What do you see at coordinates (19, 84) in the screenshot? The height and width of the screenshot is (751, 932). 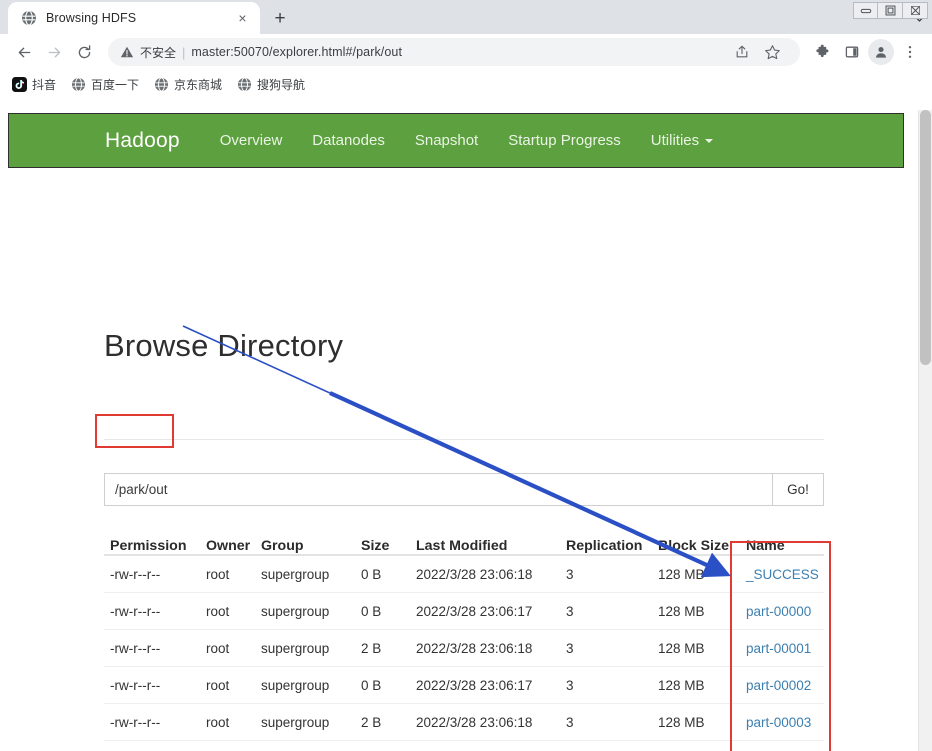 I see `douyin-icon` at bounding box center [19, 84].